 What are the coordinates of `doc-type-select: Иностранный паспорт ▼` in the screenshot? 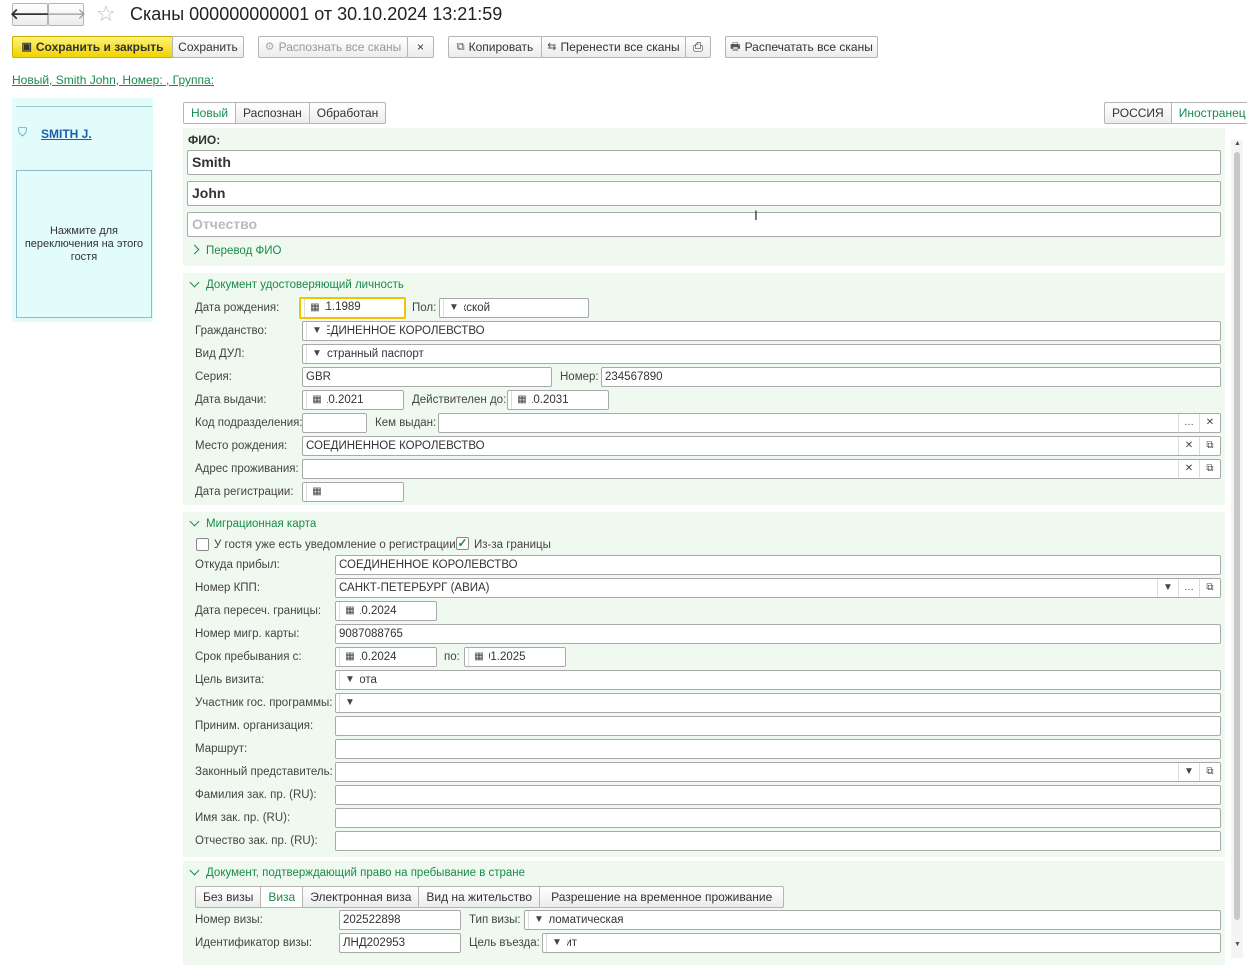 It's located at (761, 354).